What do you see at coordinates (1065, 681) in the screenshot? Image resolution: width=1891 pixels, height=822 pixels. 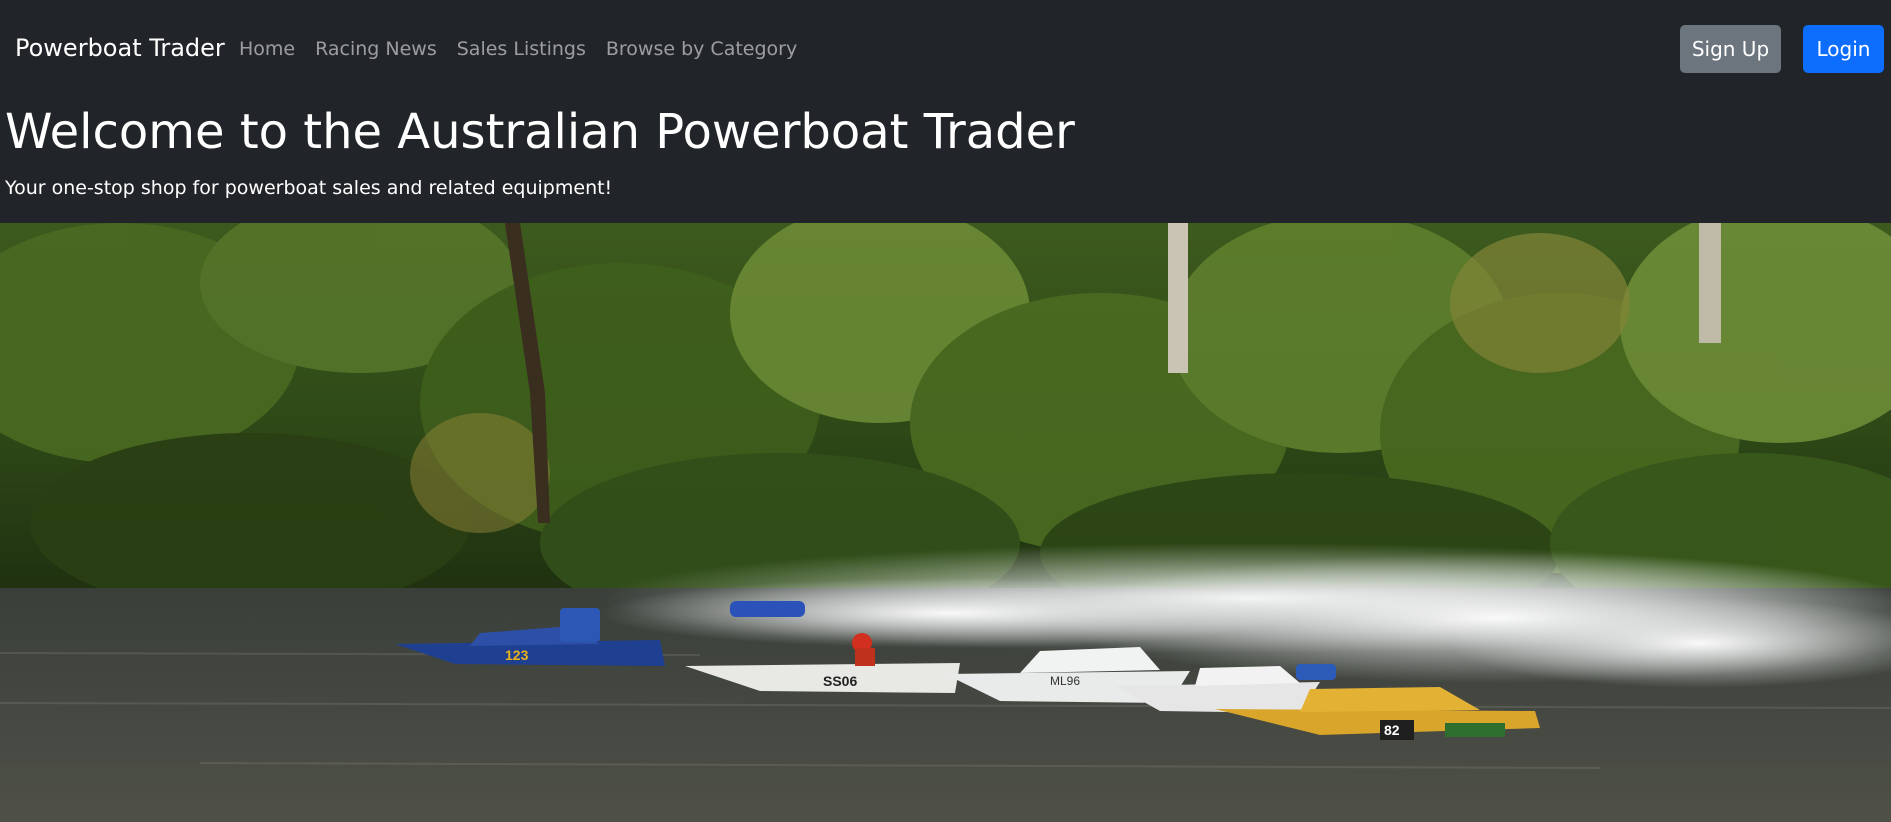 I see `boat-number: ML96` at bounding box center [1065, 681].